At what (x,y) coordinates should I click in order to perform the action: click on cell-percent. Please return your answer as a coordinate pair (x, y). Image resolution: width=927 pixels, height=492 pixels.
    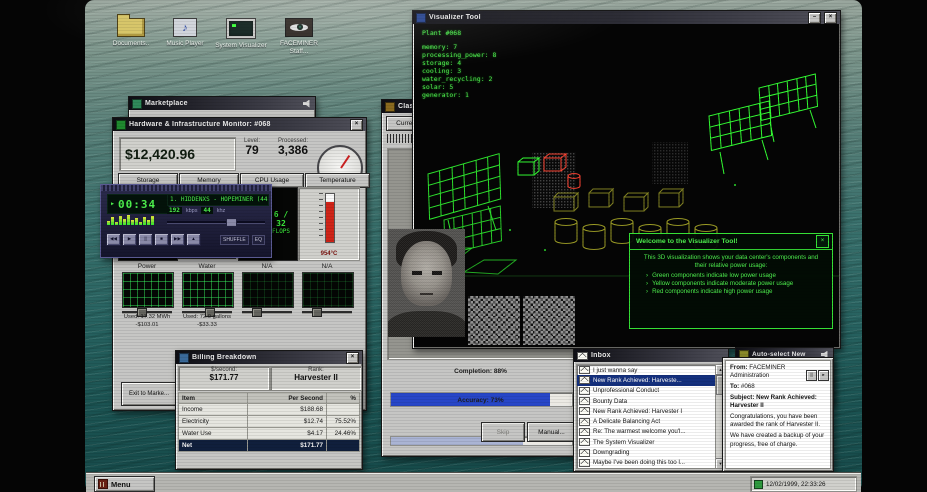
    Looking at the image, I should click on (343, 446).